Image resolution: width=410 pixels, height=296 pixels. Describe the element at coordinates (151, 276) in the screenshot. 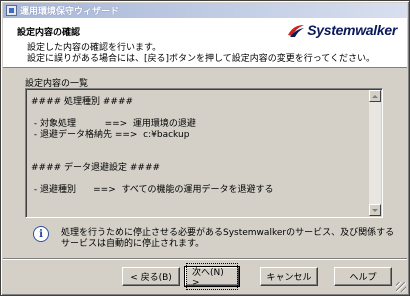

I see `back-button: < 戻る(B)` at that location.